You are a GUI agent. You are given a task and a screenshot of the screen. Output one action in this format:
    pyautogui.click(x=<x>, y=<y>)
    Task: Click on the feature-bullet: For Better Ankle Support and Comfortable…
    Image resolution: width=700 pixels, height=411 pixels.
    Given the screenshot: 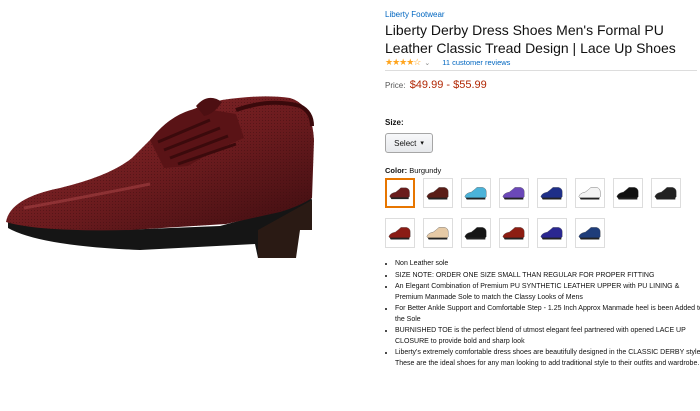 What is the action you would take?
    pyautogui.click(x=547, y=314)
    